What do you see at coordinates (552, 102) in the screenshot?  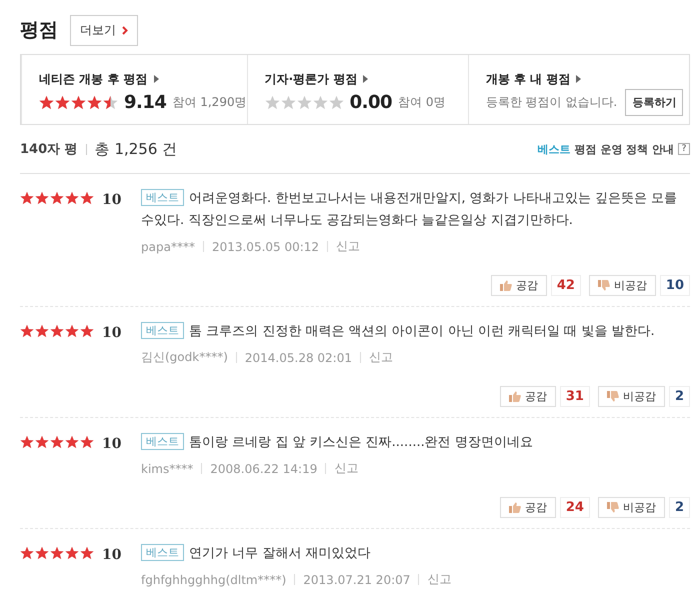 I see `empty-message: 등록한 평점이 없습니다.` at bounding box center [552, 102].